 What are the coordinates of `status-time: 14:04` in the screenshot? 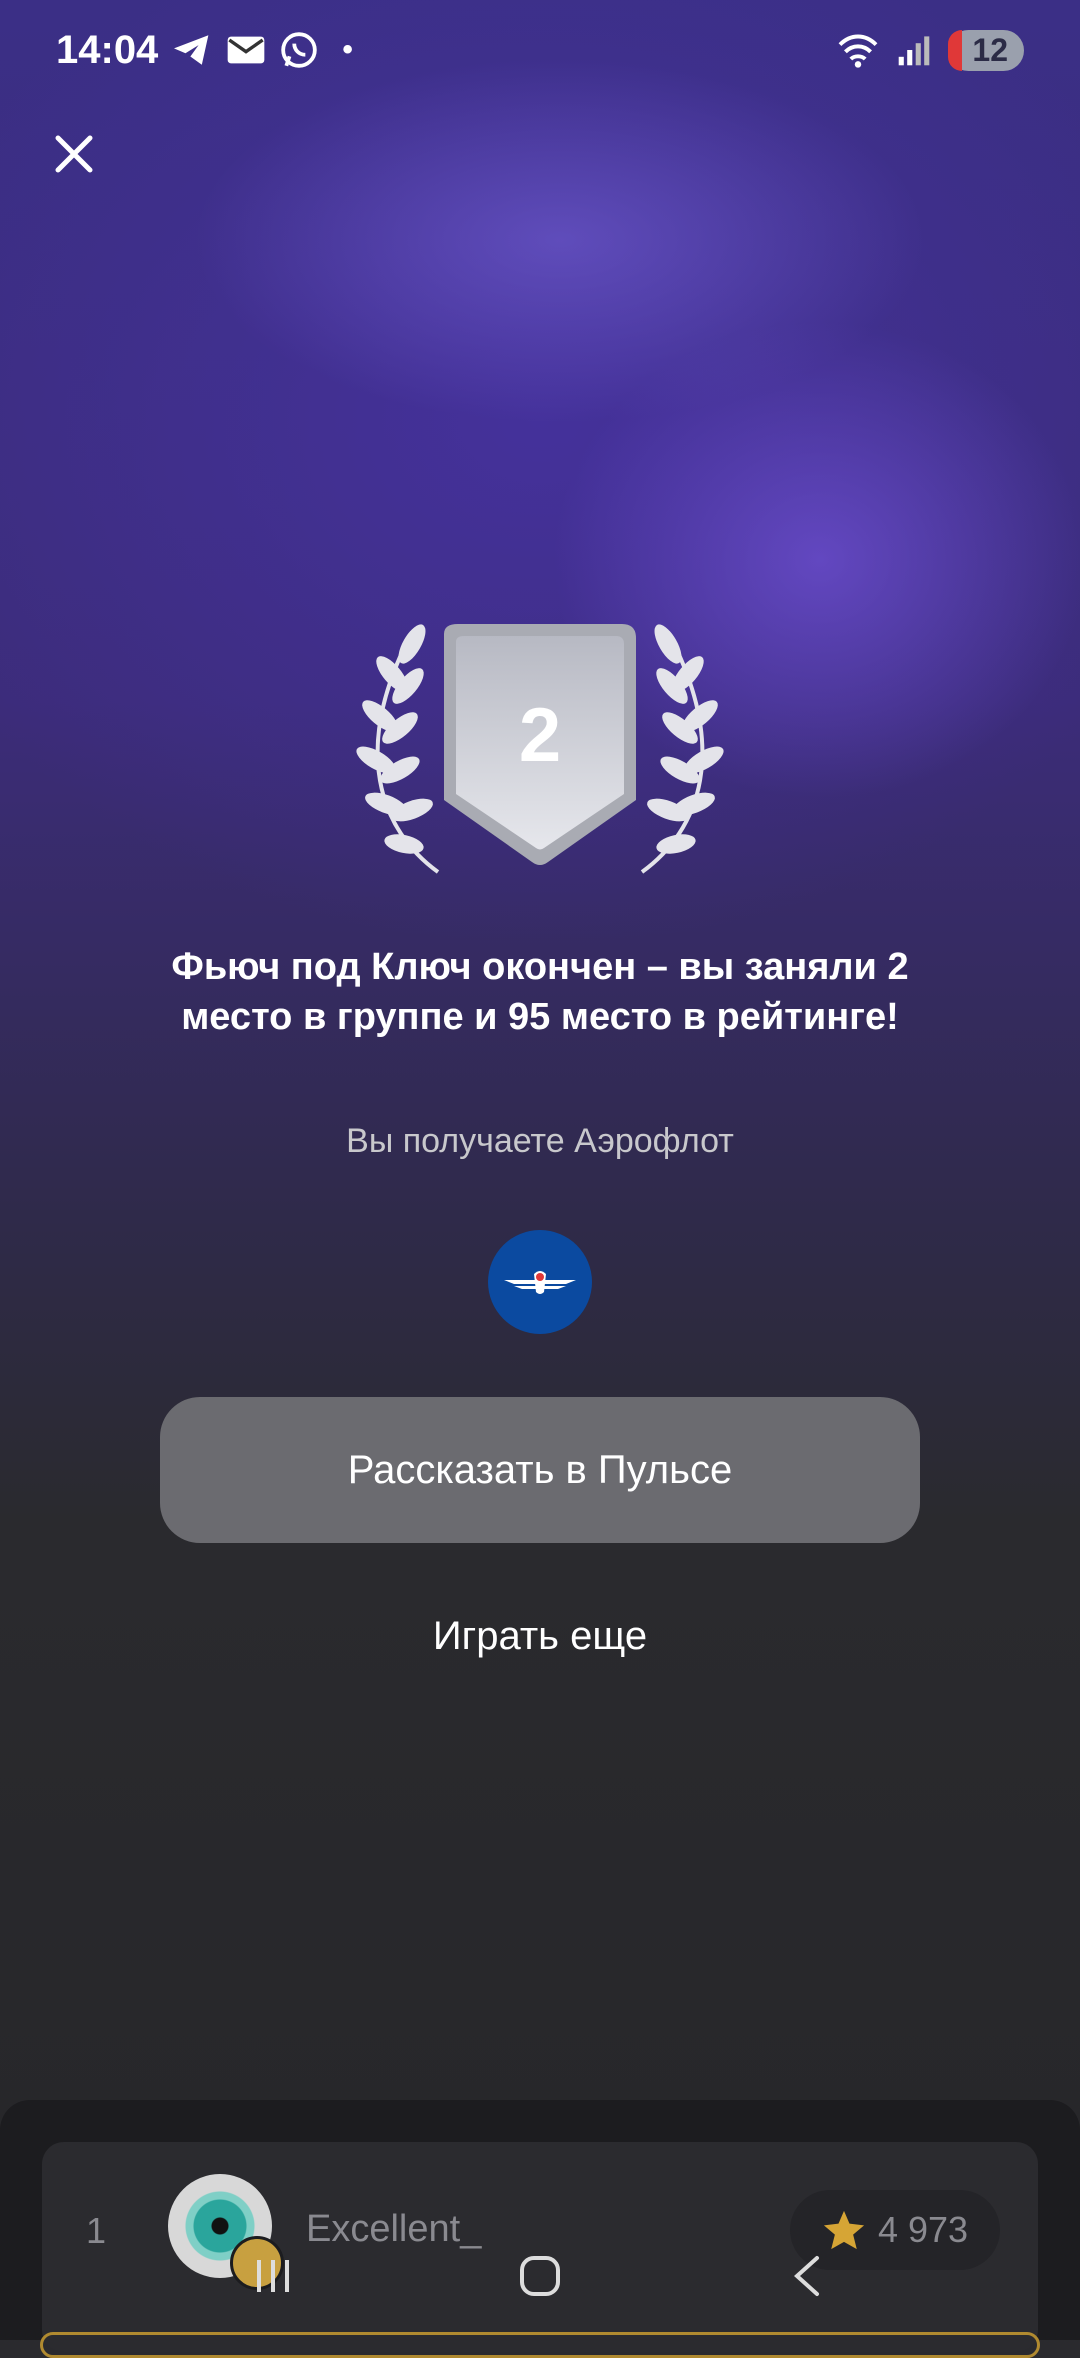 It's located at (107, 49).